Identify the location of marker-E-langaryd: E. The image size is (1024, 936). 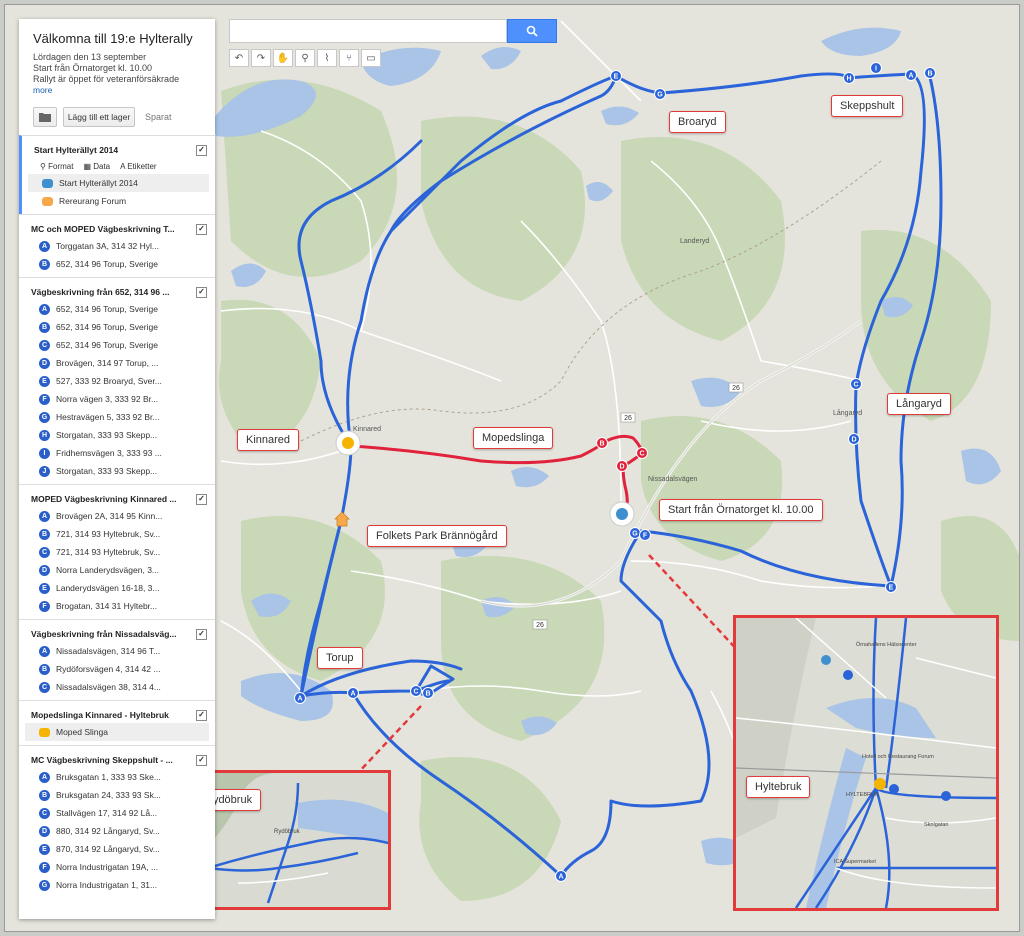
(891, 587).